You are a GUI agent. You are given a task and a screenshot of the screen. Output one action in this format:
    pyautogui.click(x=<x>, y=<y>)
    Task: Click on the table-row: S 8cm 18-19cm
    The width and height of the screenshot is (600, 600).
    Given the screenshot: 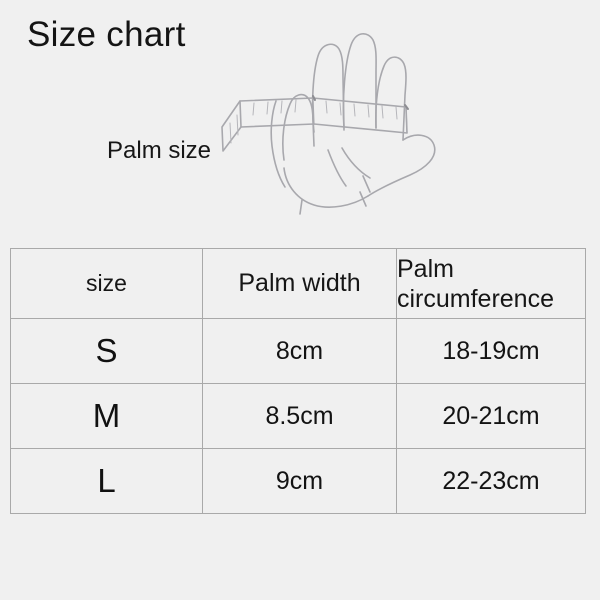 What is the action you would take?
    pyautogui.click(x=298, y=351)
    